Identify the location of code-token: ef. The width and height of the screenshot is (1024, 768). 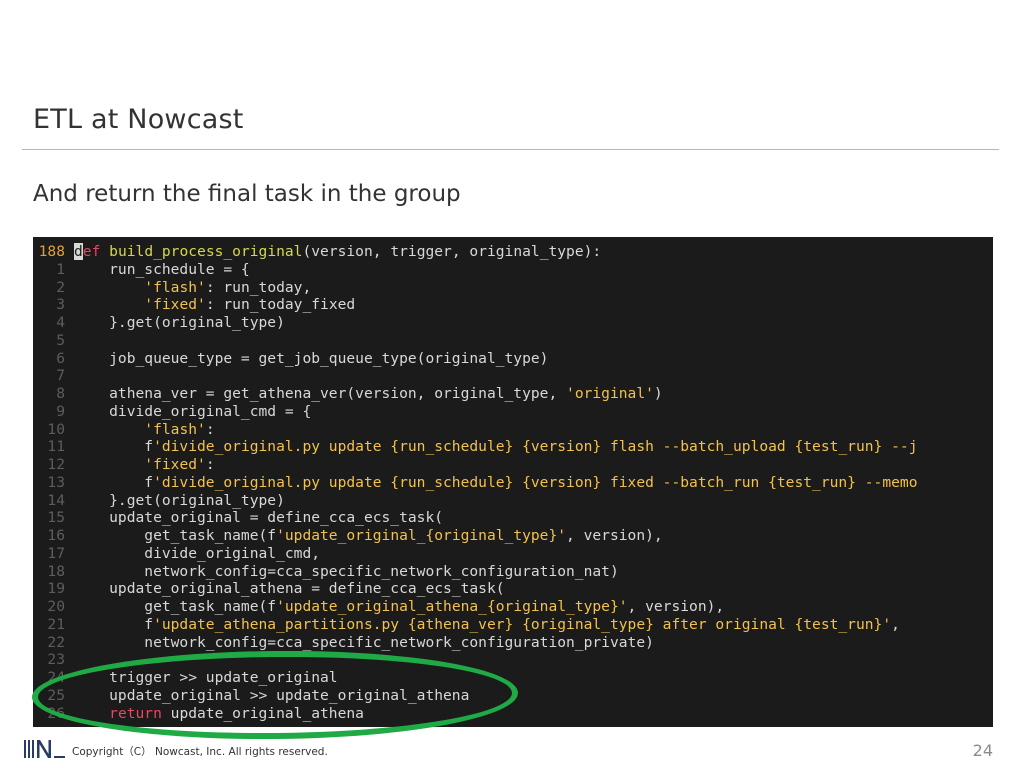
(91, 251).